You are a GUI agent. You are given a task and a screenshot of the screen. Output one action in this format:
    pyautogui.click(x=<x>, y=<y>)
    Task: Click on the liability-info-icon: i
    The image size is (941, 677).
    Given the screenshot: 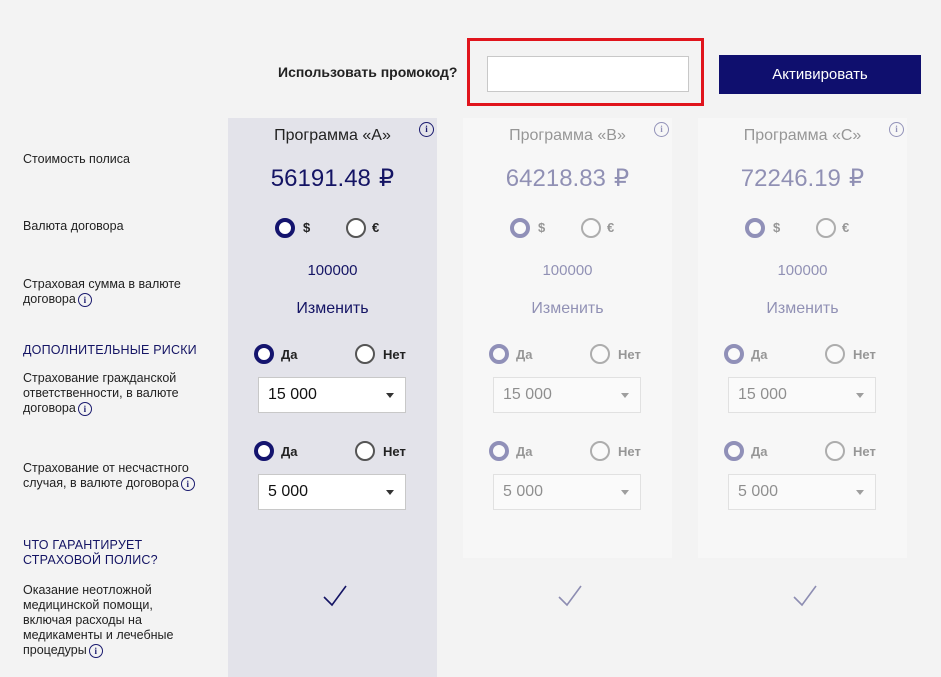 What is the action you would take?
    pyautogui.click(x=84, y=408)
    